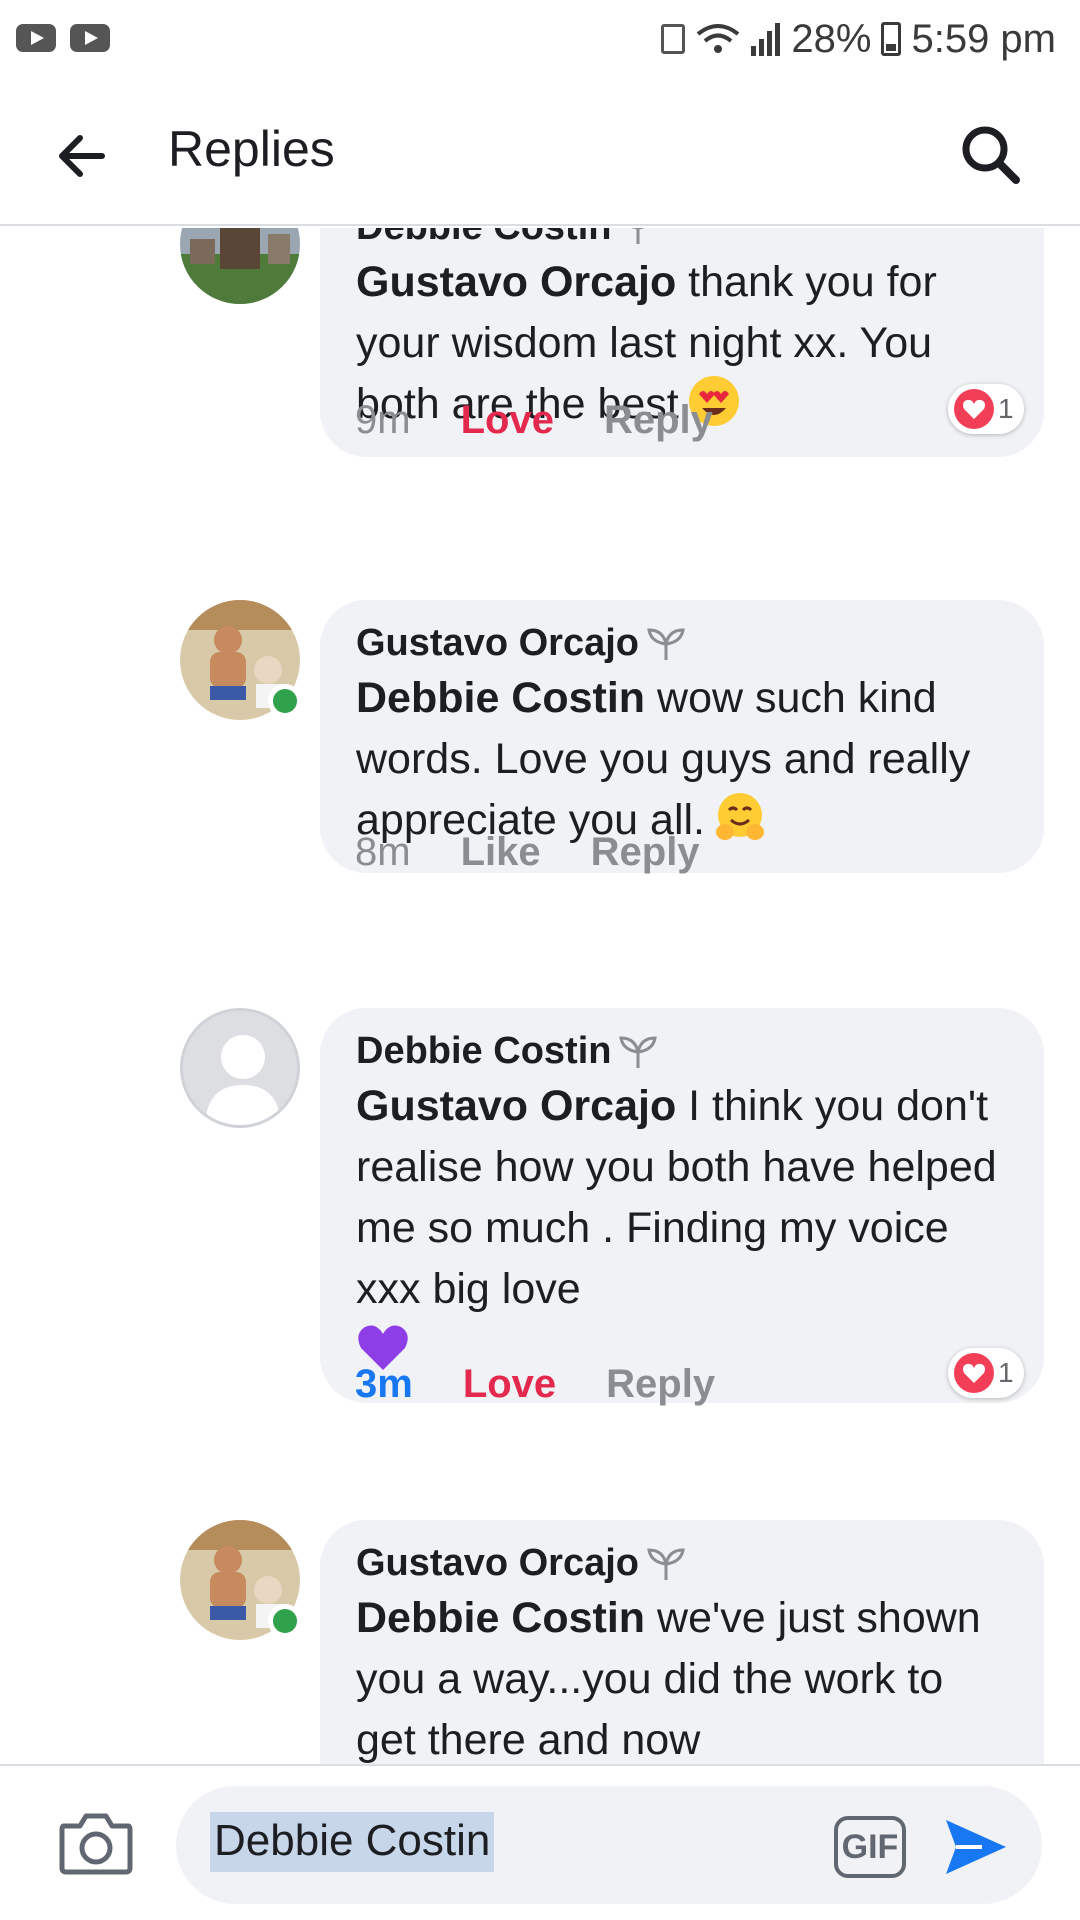 This screenshot has height=1920, width=1080. Describe the element at coordinates (891, 39) in the screenshot. I see `battery-icon` at that location.